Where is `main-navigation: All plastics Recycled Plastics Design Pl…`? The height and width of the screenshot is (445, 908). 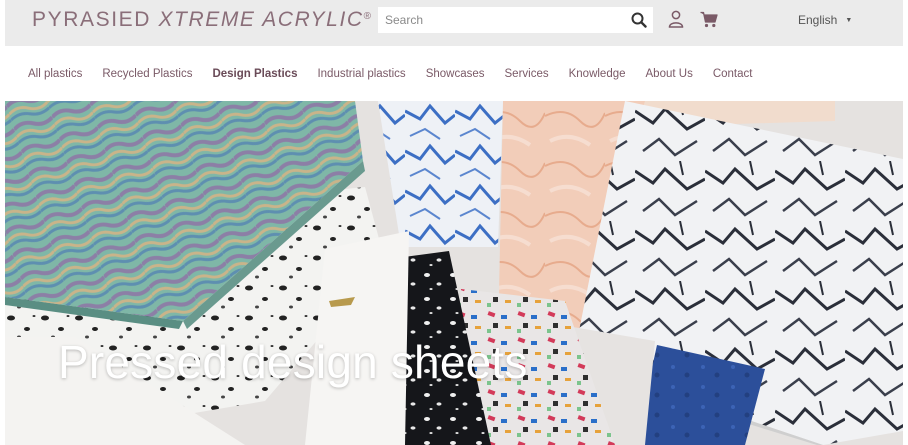 main-navigation: All plastics Recycled Plastics Design Pl… is located at coordinates (454, 73).